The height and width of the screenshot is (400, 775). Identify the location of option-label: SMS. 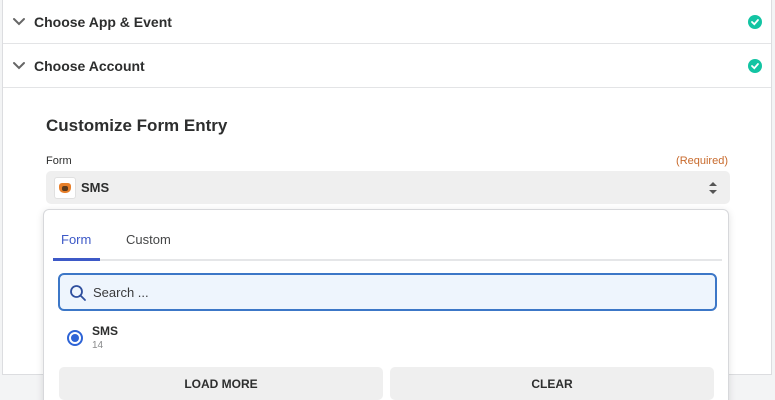
(105, 331).